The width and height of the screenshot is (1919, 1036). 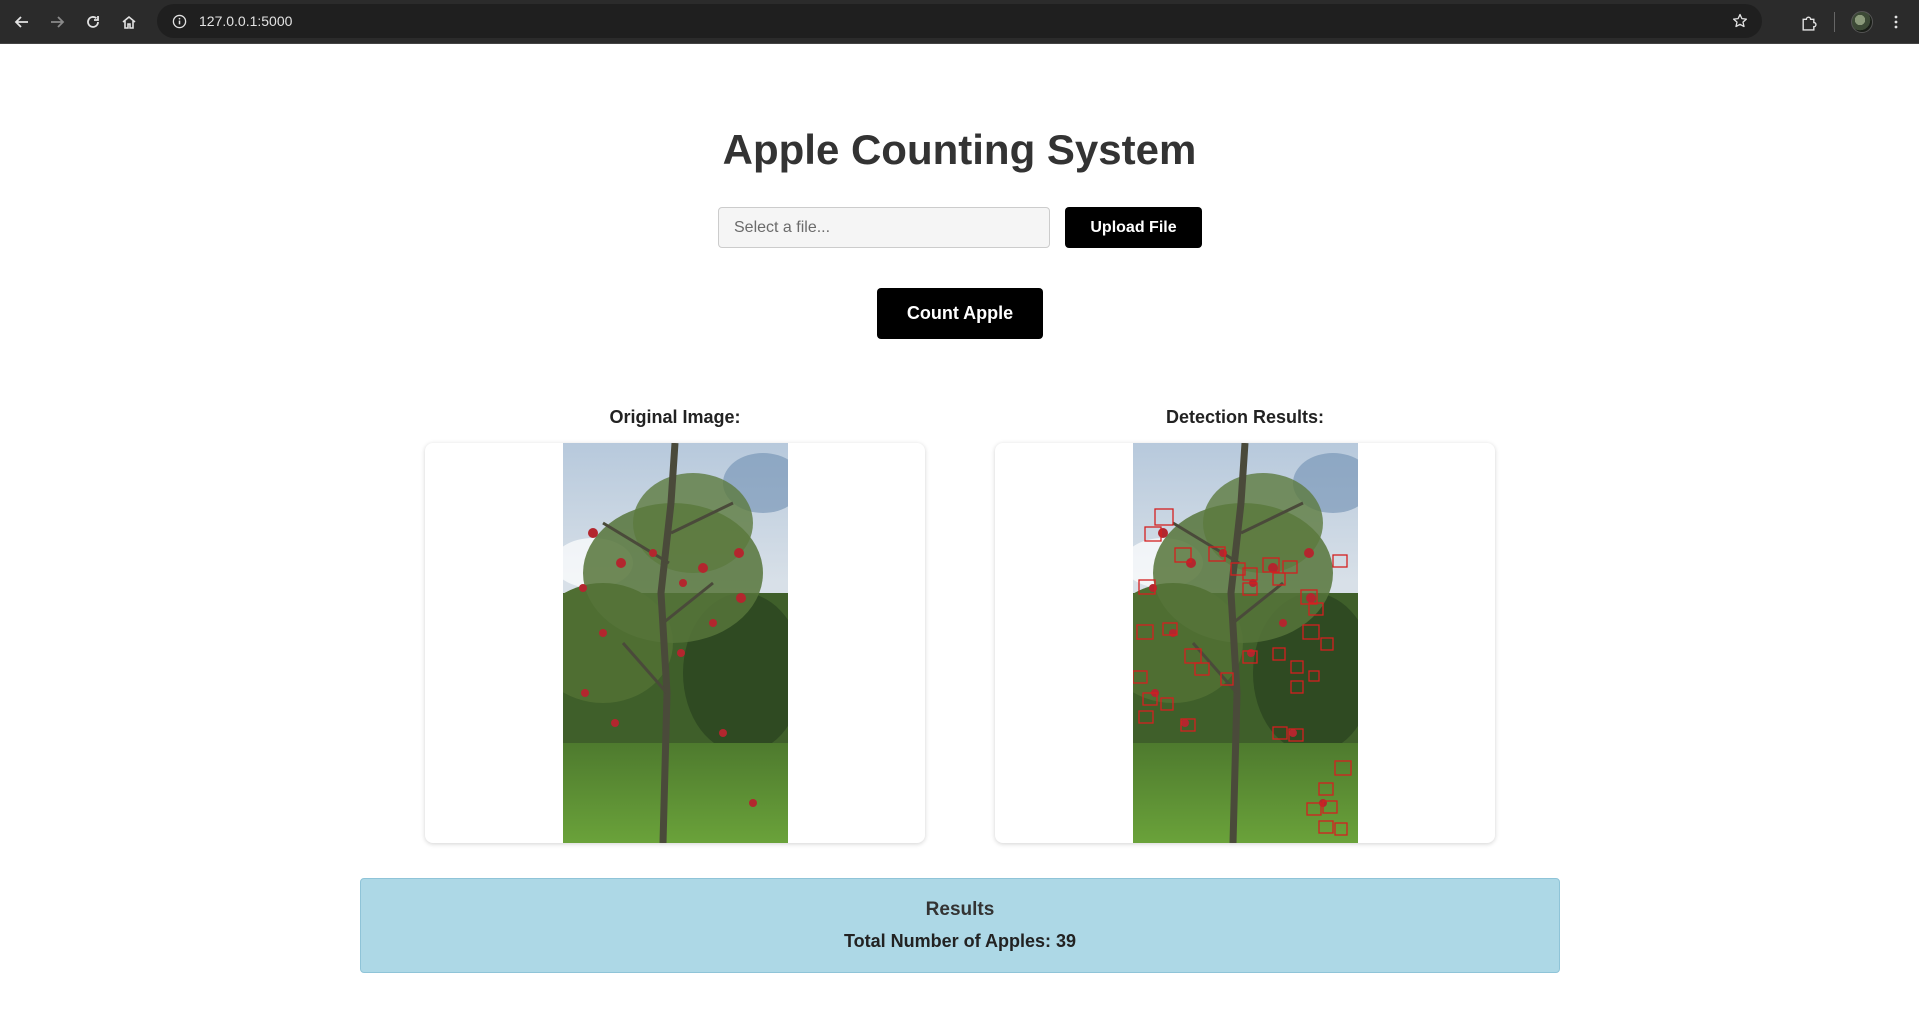 I want to click on original-apple-tree-image, so click(x=675, y=643).